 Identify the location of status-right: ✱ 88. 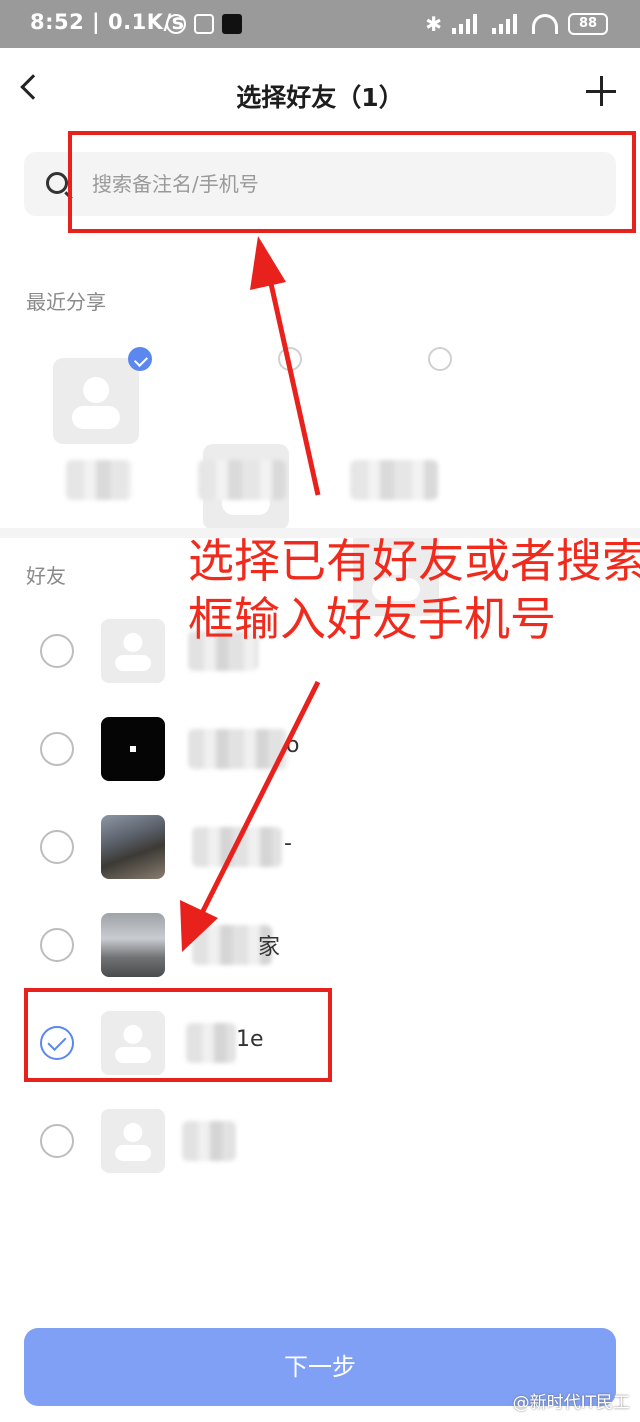
(516, 24).